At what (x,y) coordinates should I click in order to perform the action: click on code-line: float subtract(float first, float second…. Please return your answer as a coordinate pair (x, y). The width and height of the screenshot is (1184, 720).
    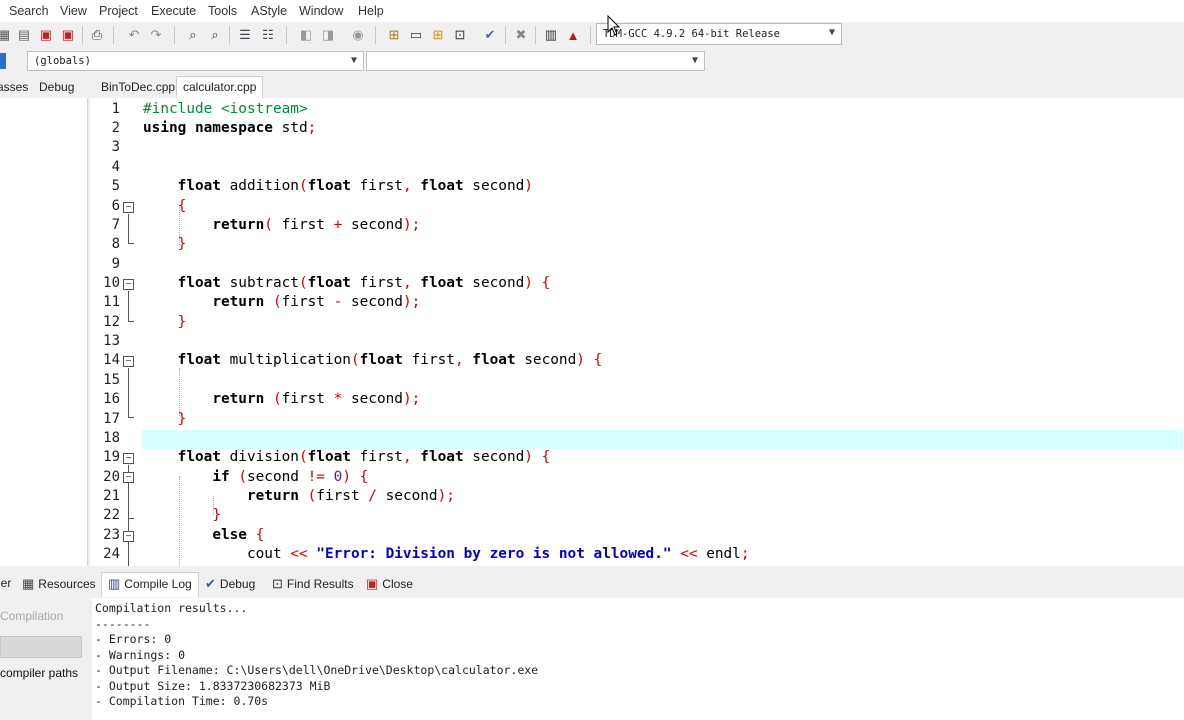
    Looking at the image, I should click on (364, 283).